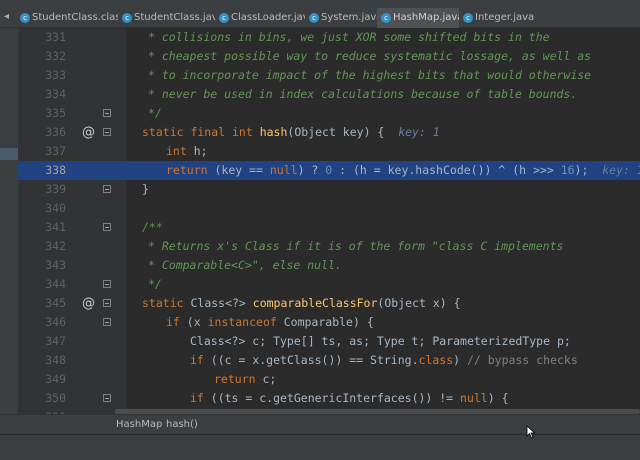 This screenshot has width=640, height=460. Describe the element at coordinates (349, 17) in the screenshot. I see `tab-label: System.java` at that location.